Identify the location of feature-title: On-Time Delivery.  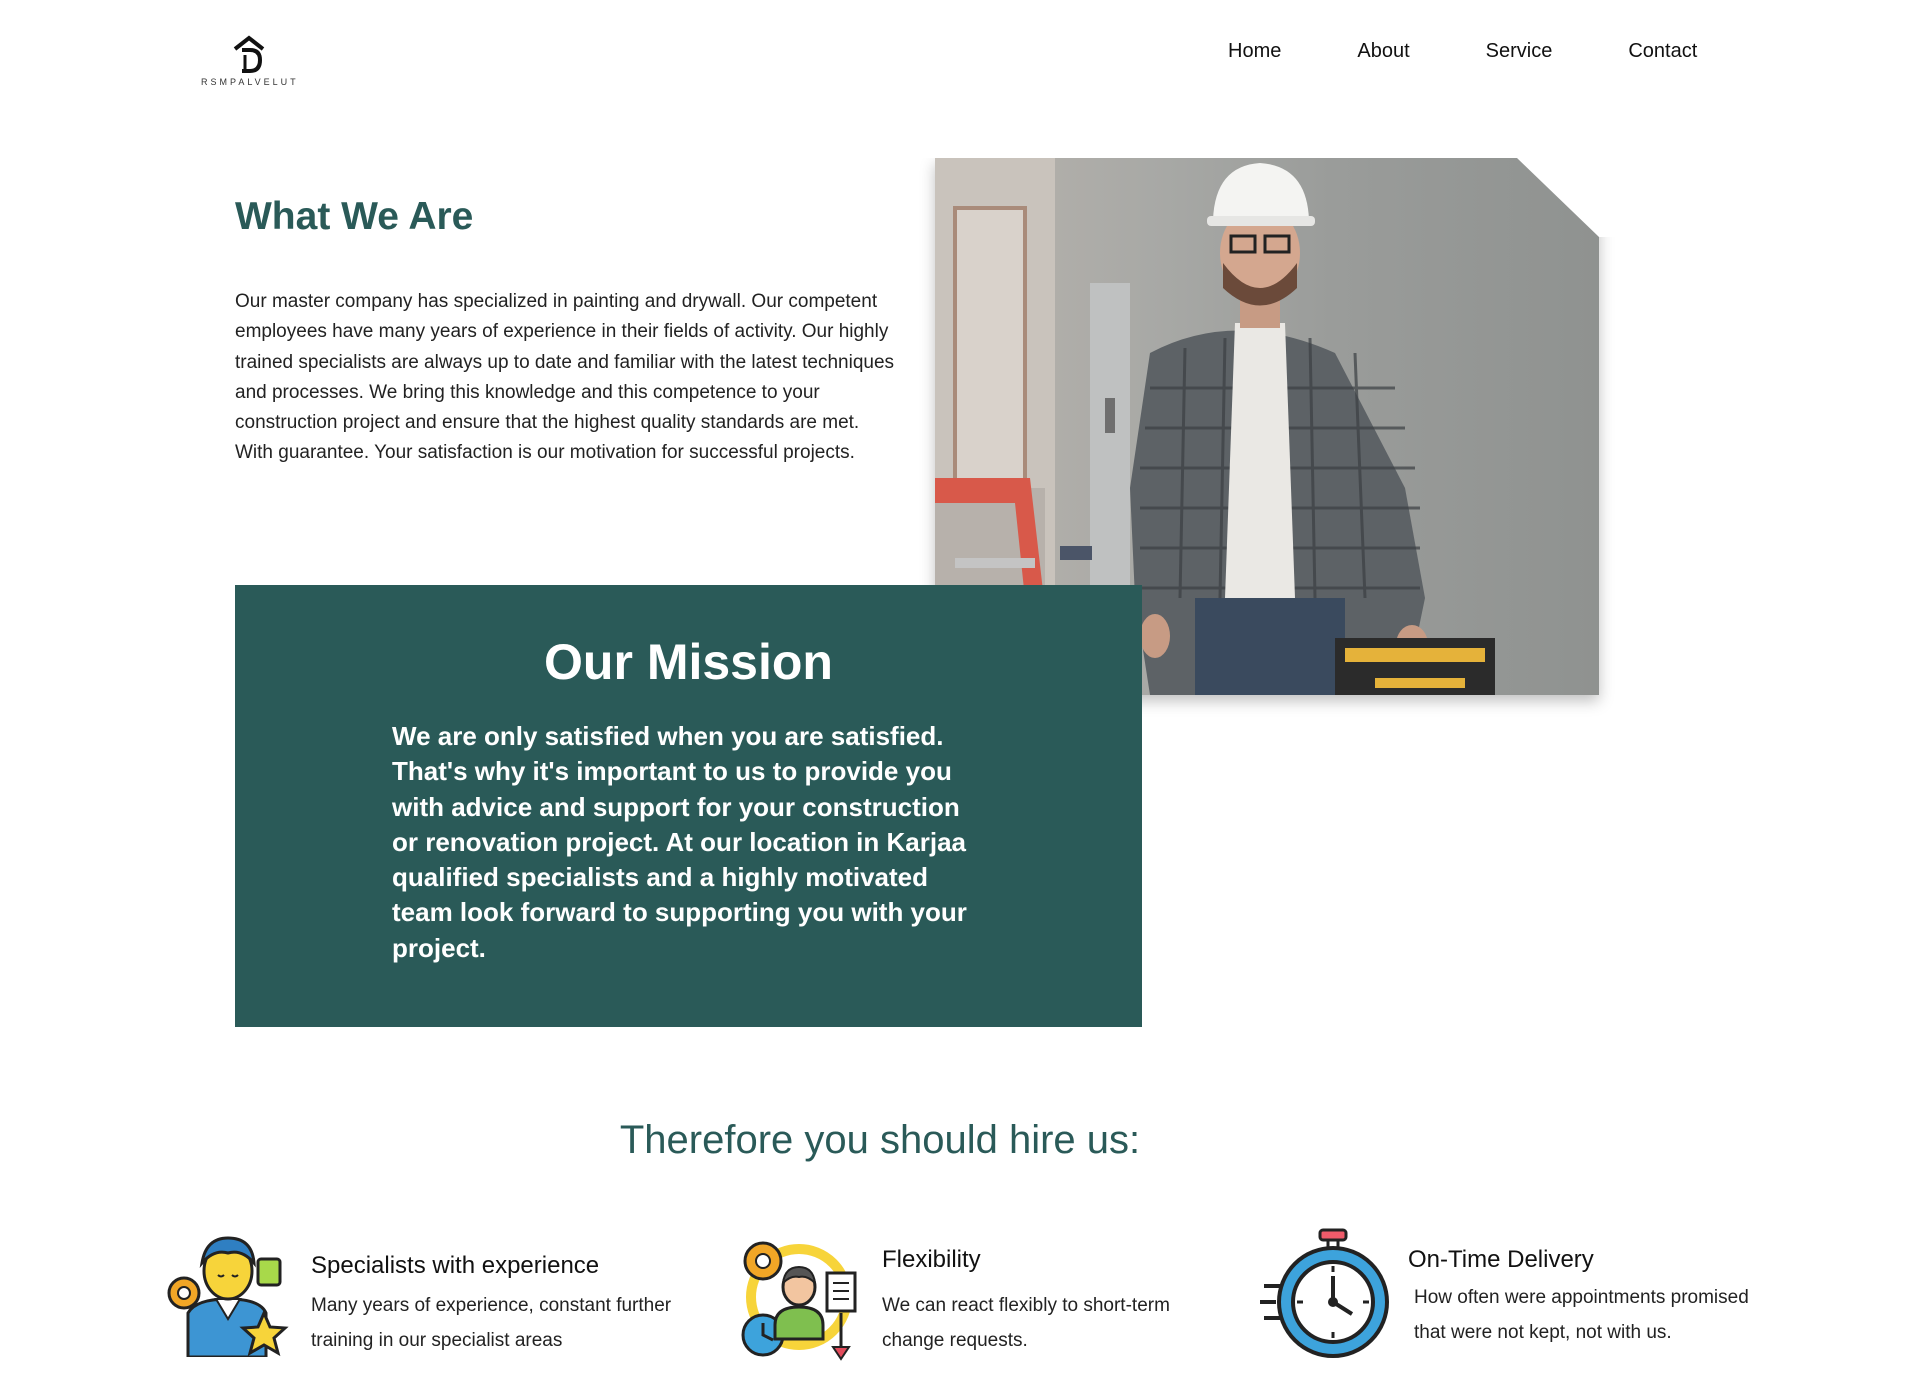
(1501, 1259).